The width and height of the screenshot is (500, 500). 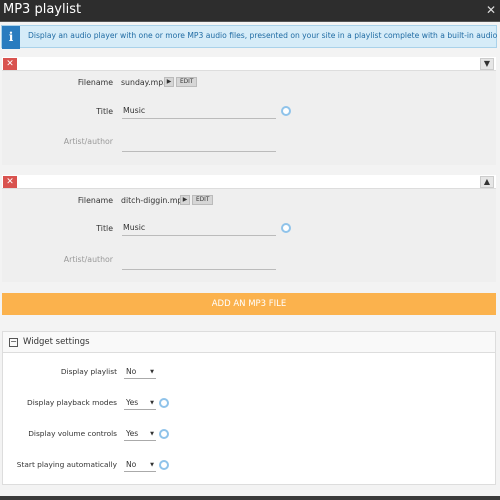 I want to click on display-playback-modes-select: Yes ▼, so click(x=140, y=403).